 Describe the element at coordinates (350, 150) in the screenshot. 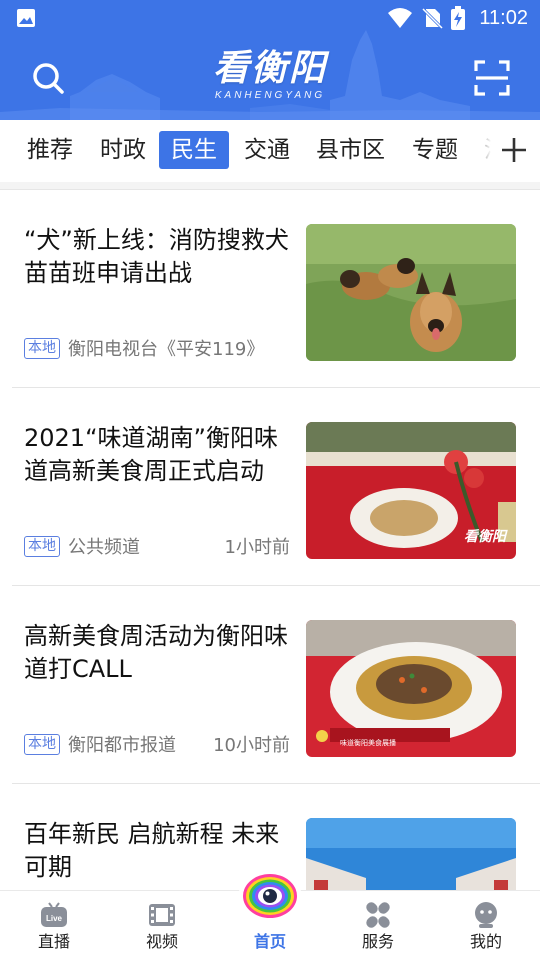

I see `tab-counties: 县市区` at that location.